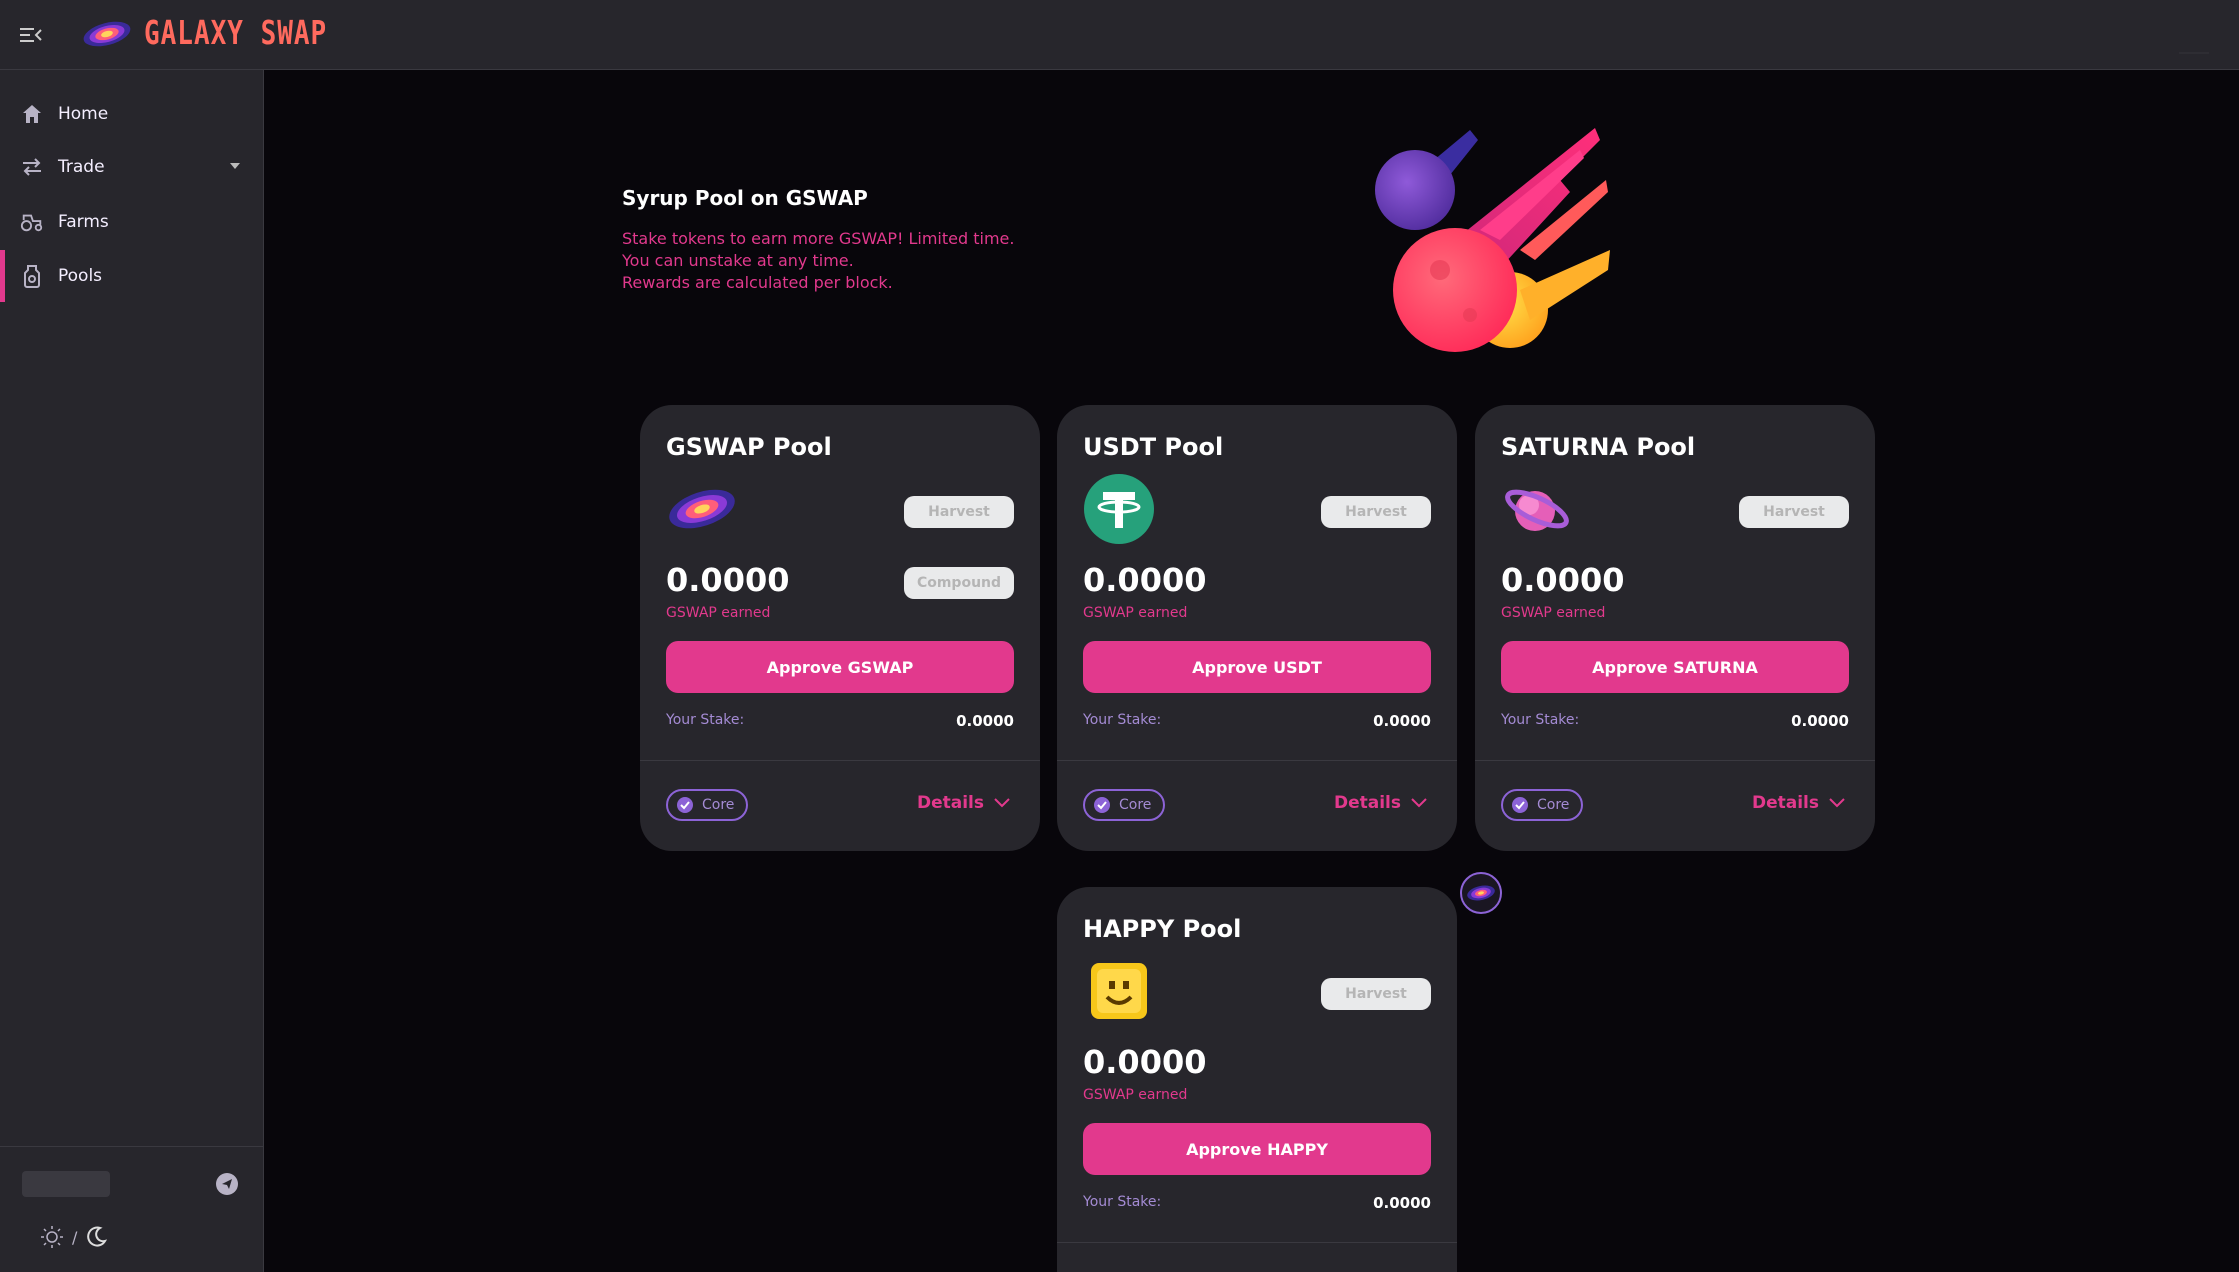 This screenshot has width=2239, height=1272. I want to click on tractor-icon, so click(32, 222).